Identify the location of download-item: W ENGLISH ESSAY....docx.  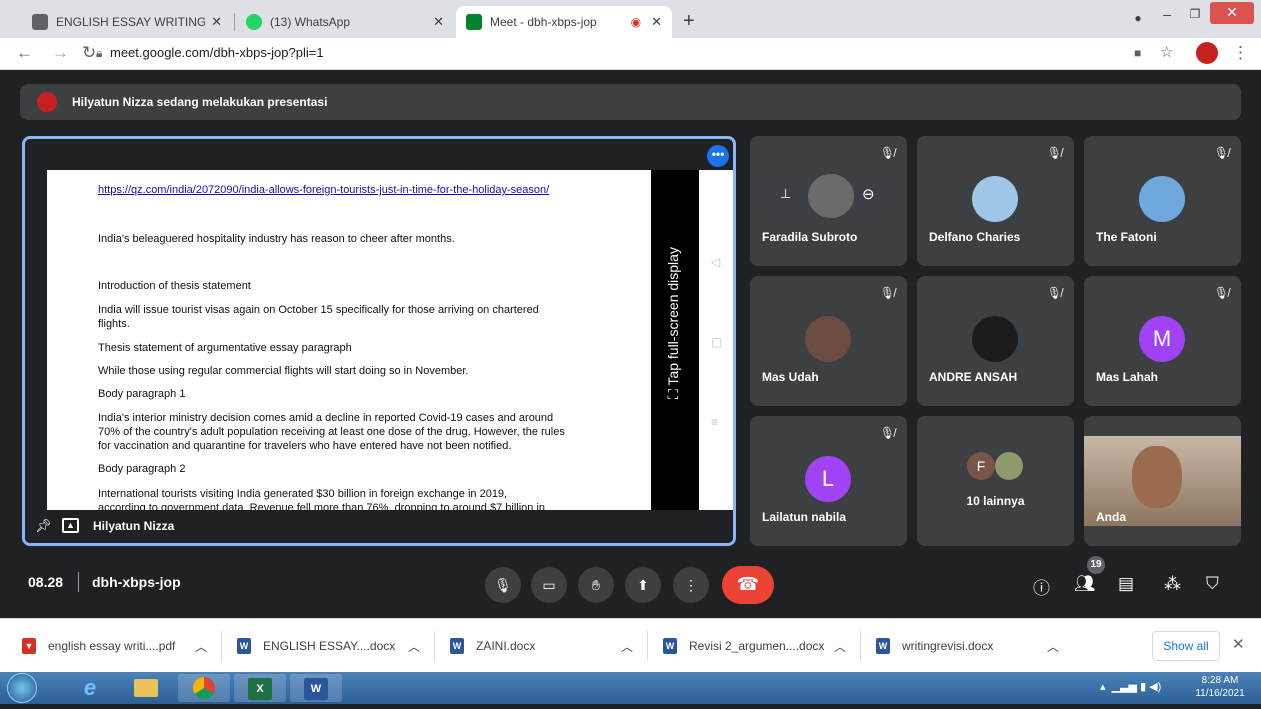
(316, 646).